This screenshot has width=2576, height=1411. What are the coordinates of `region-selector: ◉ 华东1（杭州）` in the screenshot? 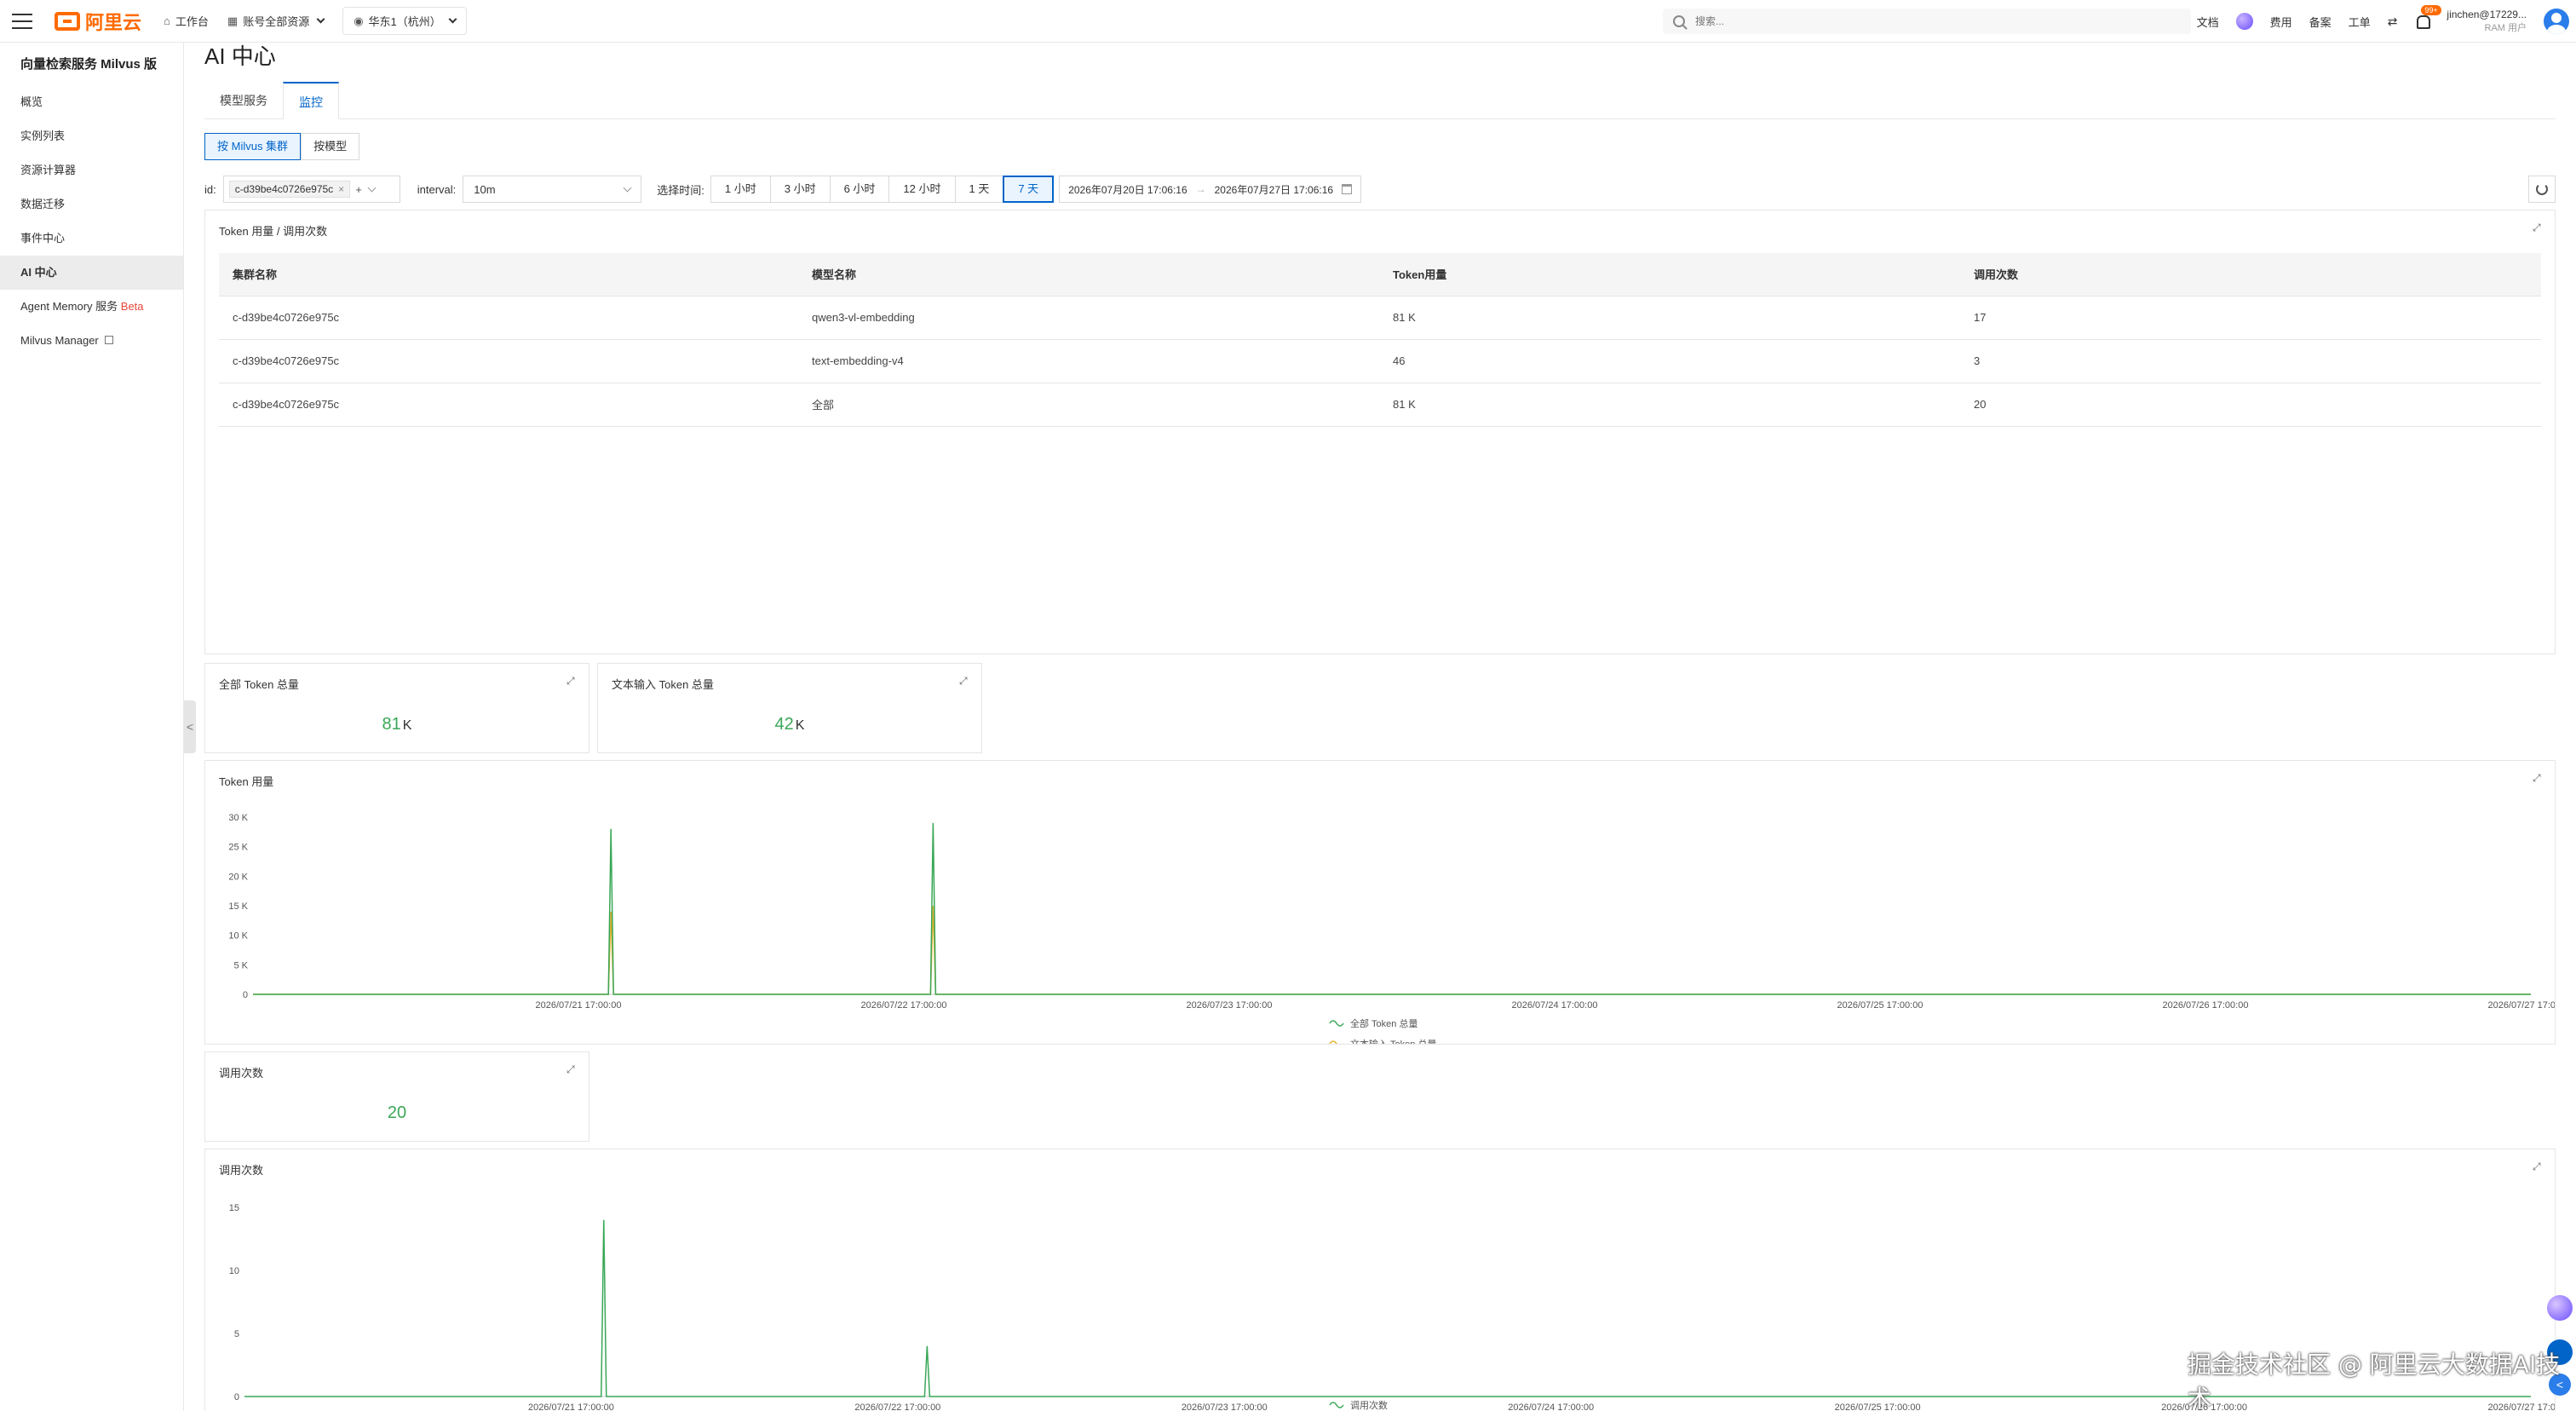 It's located at (405, 21).